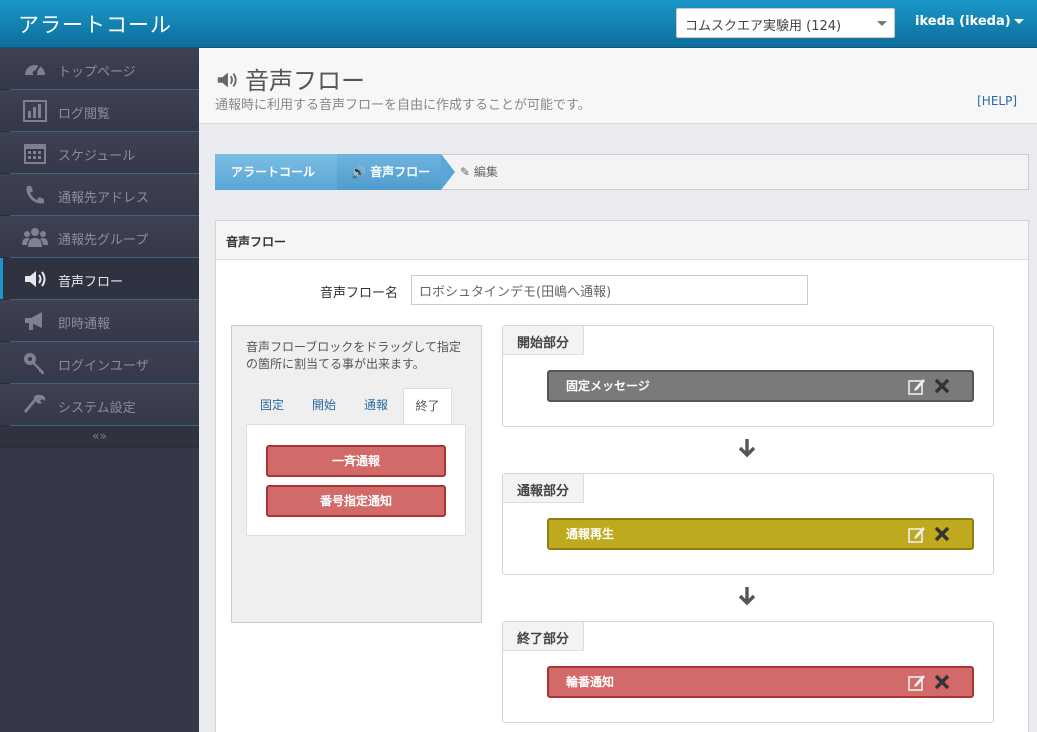 The width and height of the screenshot is (1037, 732). I want to click on breadcrumb: アラートコール 🔊 音声フロー ✎ 編集, so click(622, 172).